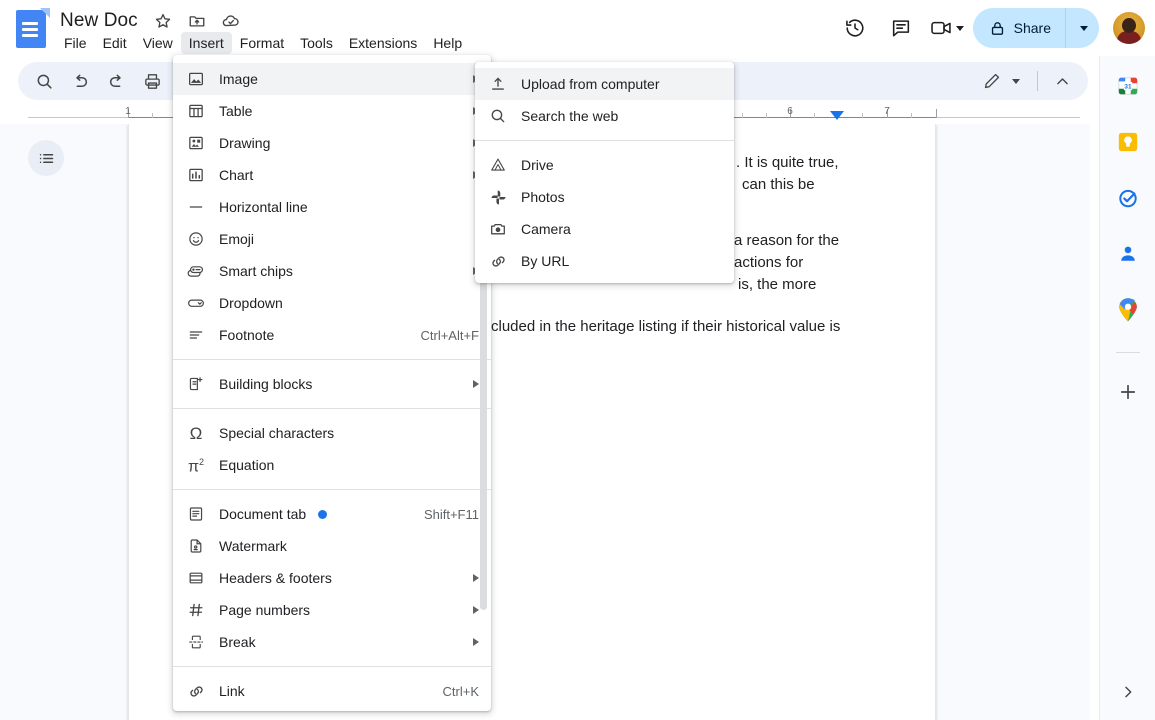 The width and height of the screenshot is (1155, 720). Describe the element at coordinates (332, 143) in the screenshot. I see `menu-item-drawing: Drawing` at that location.